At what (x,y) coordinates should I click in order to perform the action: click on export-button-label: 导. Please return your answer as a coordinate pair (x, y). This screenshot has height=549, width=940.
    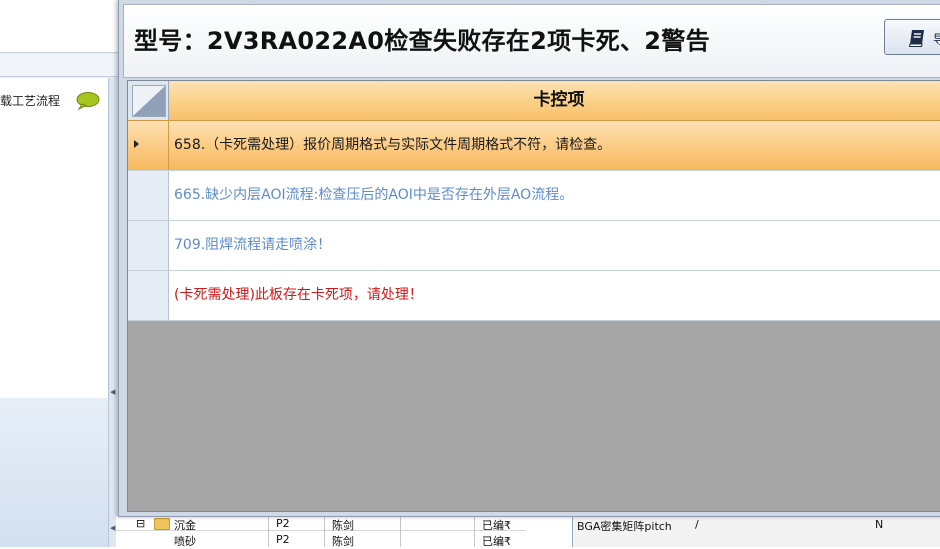
    Looking at the image, I should click on (936, 40).